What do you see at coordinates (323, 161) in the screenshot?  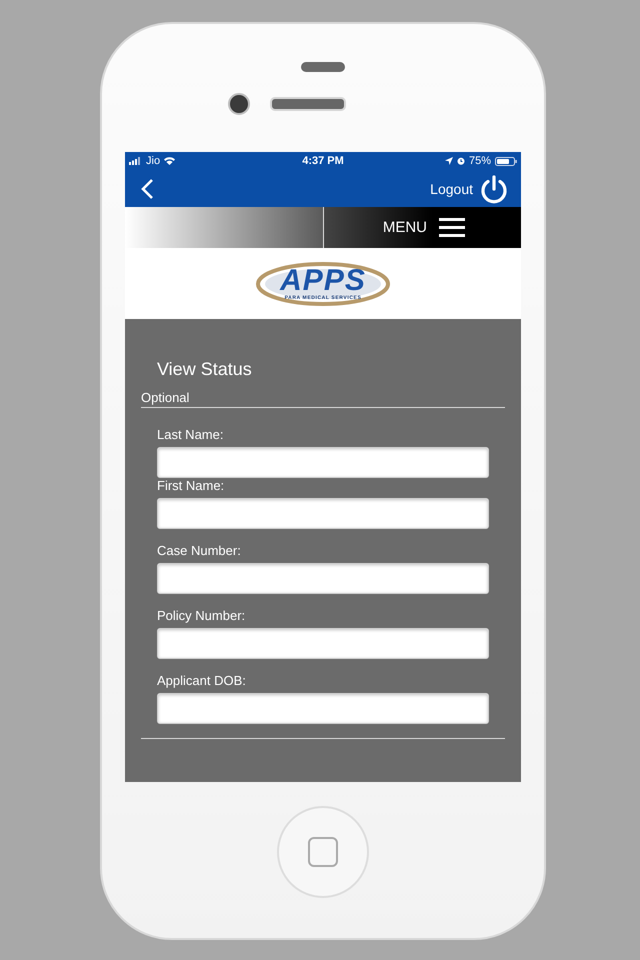 I see `status-time: 4:37 PM` at bounding box center [323, 161].